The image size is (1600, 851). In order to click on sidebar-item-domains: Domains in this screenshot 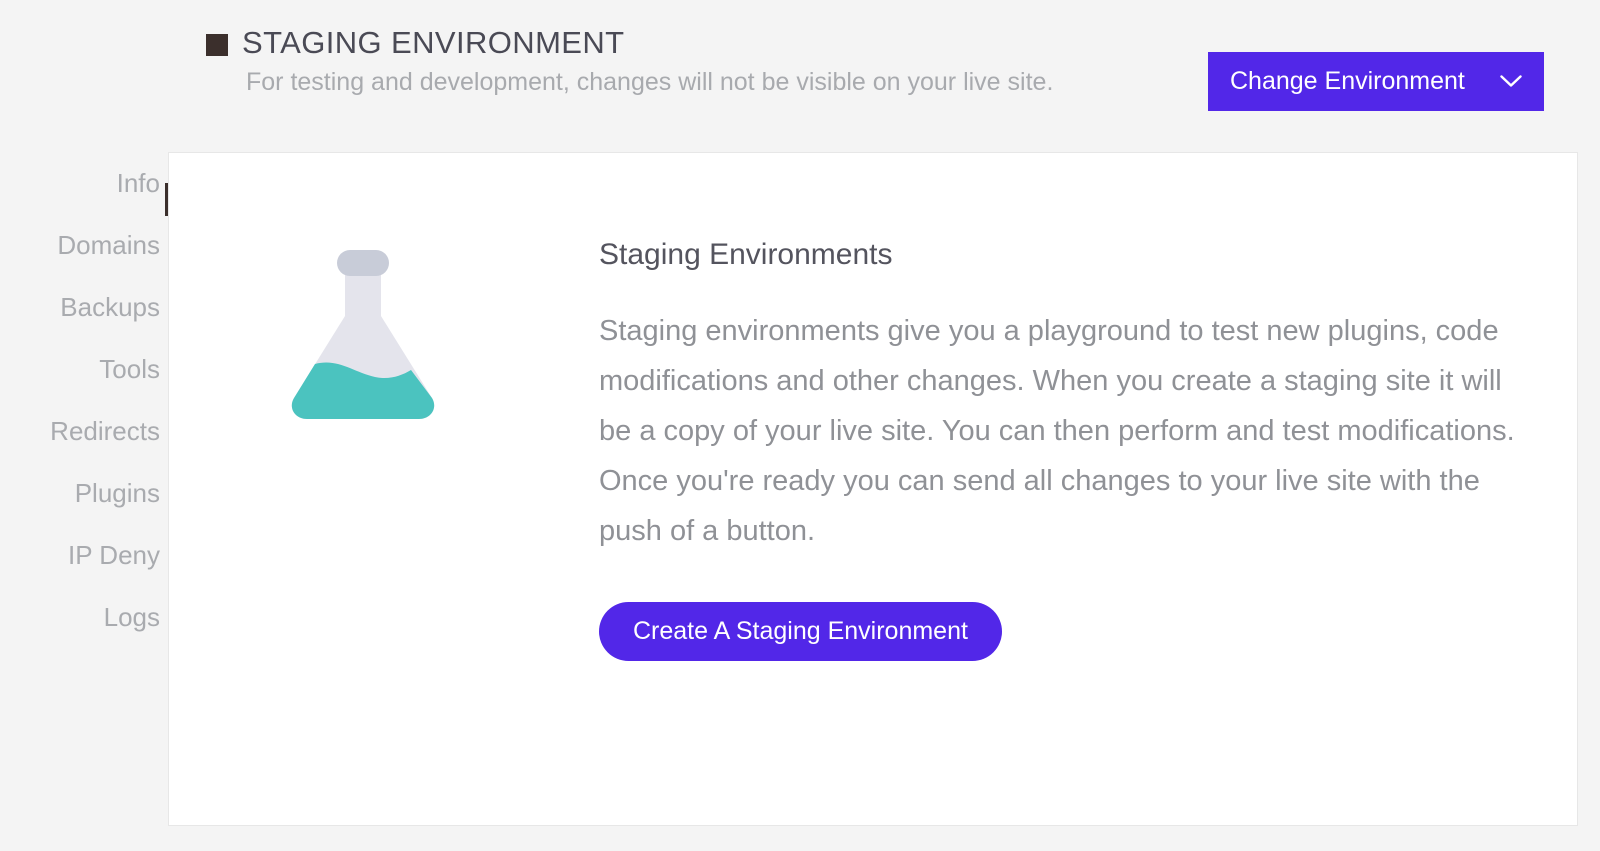, I will do `click(80, 245)`.